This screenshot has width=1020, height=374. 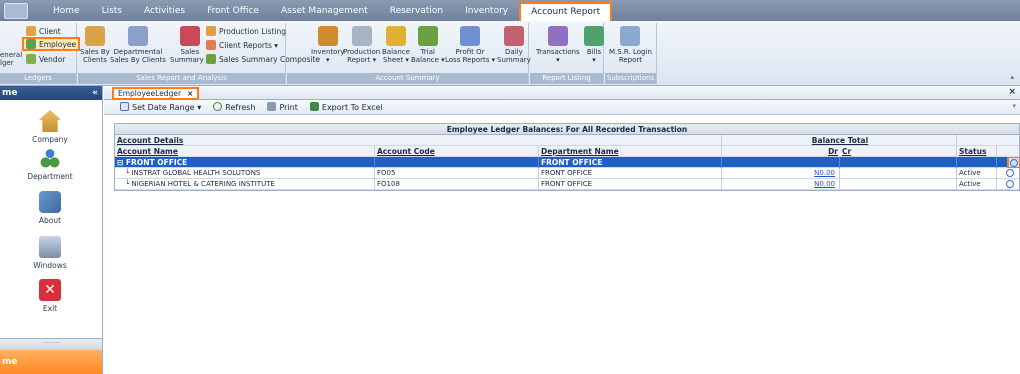 What do you see at coordinates (190, 45) in the screenshot?
I see `sales-summary-button: Sales Summary ▾` at bounding box center [190, 45].